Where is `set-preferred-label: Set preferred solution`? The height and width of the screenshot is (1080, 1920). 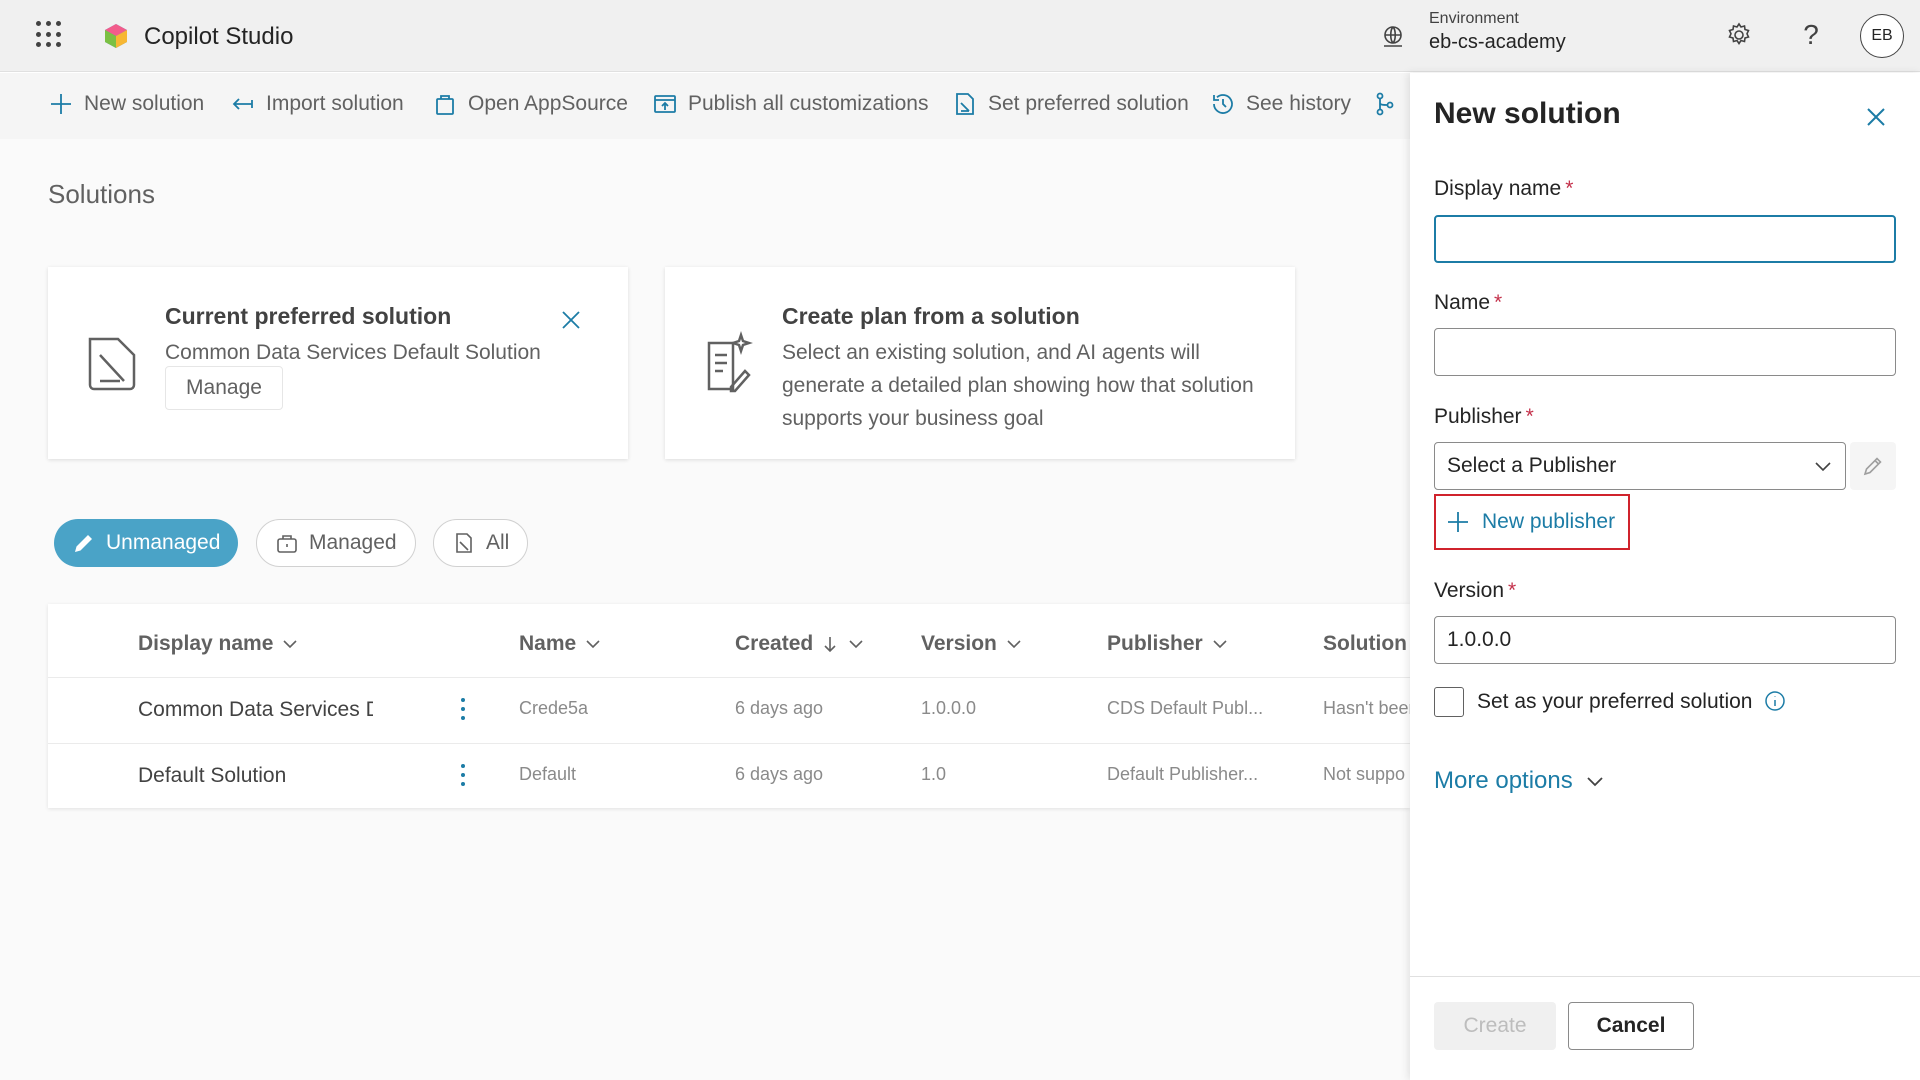
set-preferred-label: Set preferred solution is located at coordinates (1088, 103).